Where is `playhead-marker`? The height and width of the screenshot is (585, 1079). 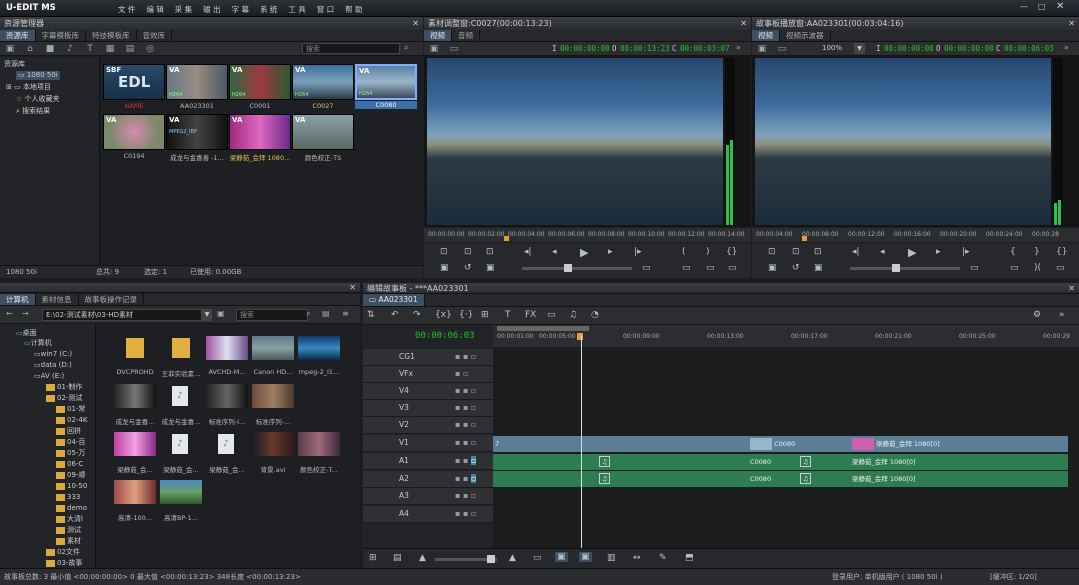
playhead-marker is located at coordinates (804, 238).